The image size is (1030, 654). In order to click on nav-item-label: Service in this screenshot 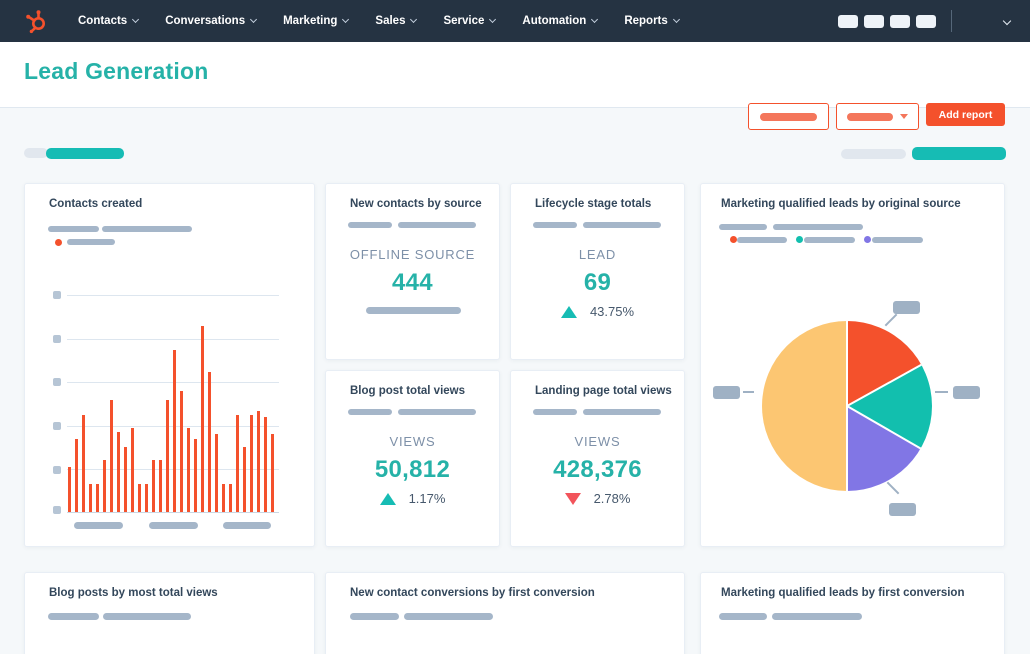, I will do `click(464, 21)`.